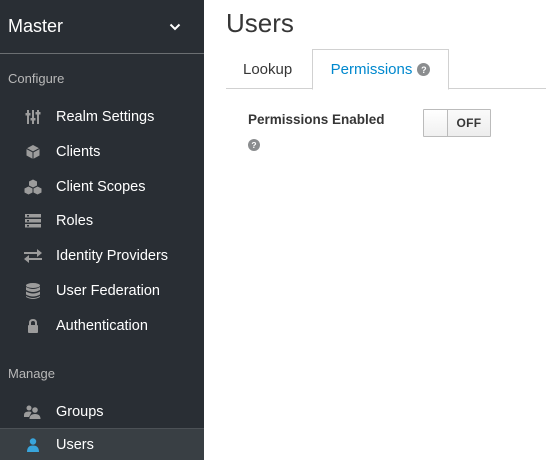 The height and width of the screenshot is (460, 546). What do you see at coordinates (33, 187) in the screenshot?
I see `cubes-icon` at bounding box center [33, 187].